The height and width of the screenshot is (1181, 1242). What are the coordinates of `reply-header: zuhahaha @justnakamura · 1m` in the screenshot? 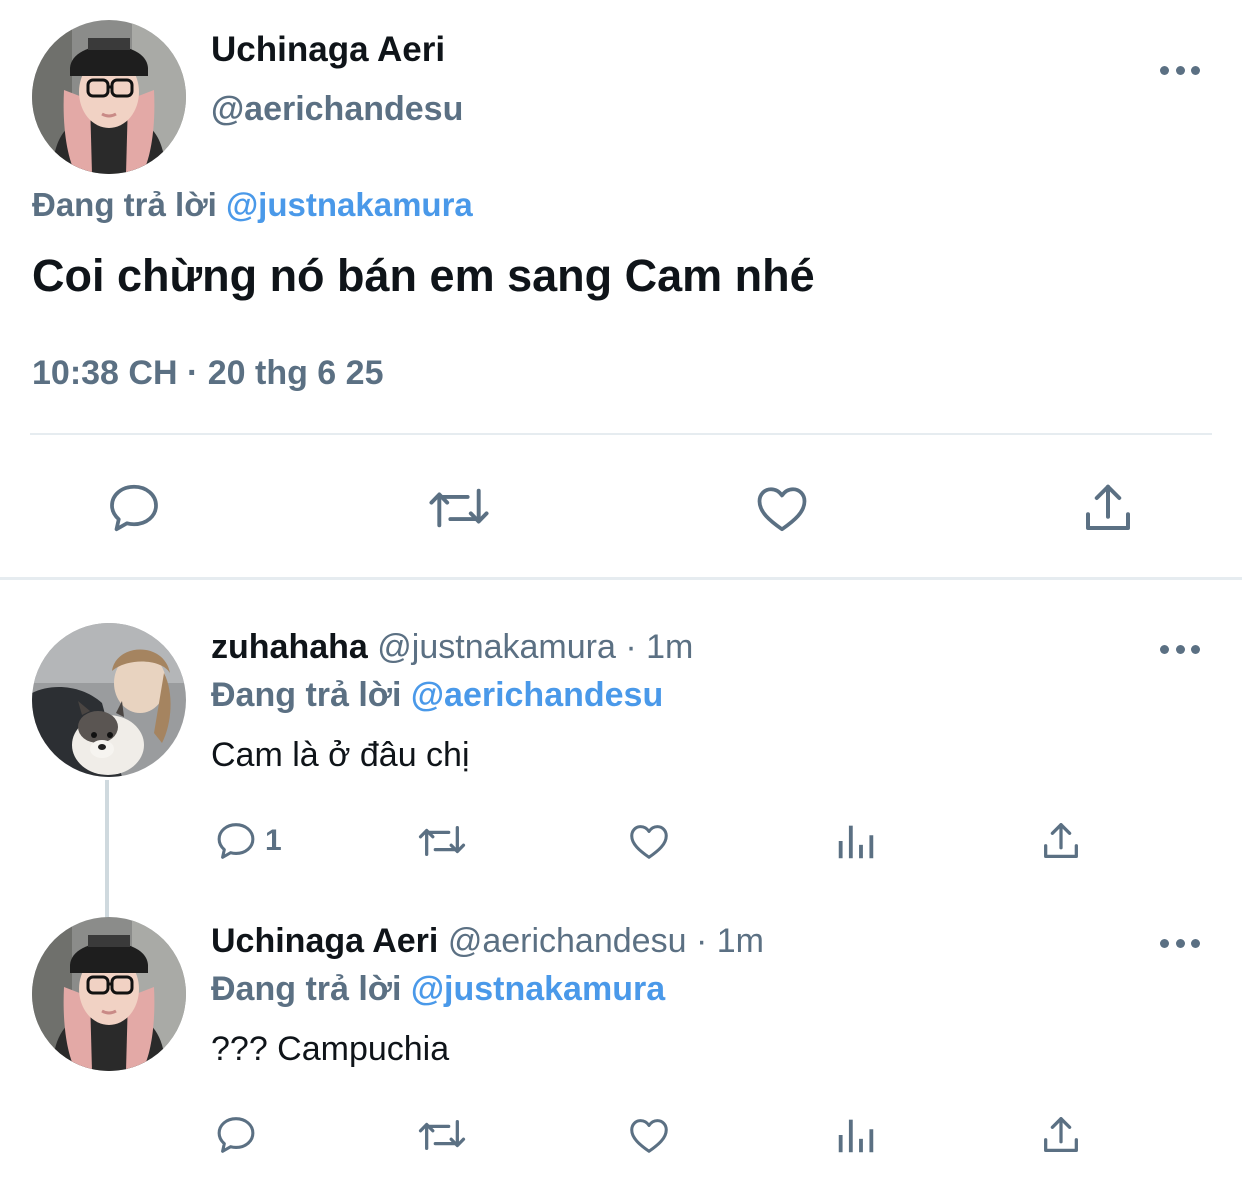 It's located at (452, 647).